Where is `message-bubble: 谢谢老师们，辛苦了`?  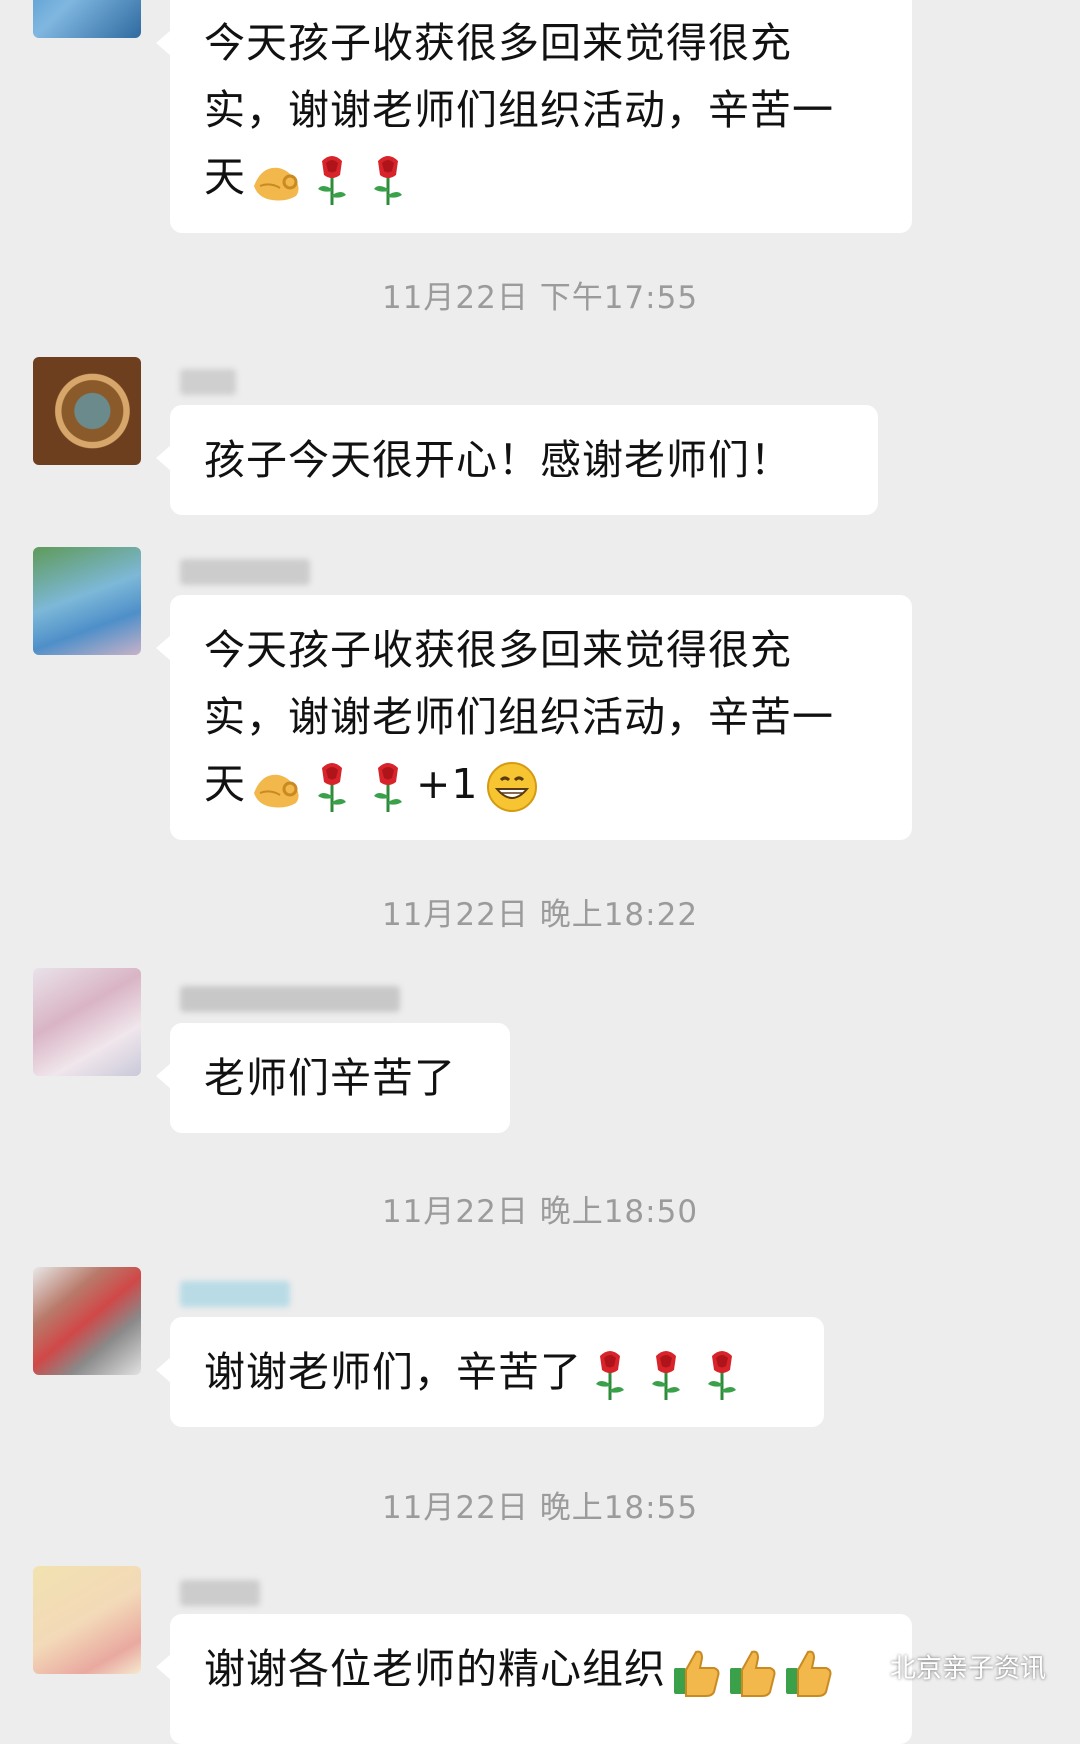 message-bubble: 谢谢老师们，辛苦了 is located at coordinates (490, 1372).